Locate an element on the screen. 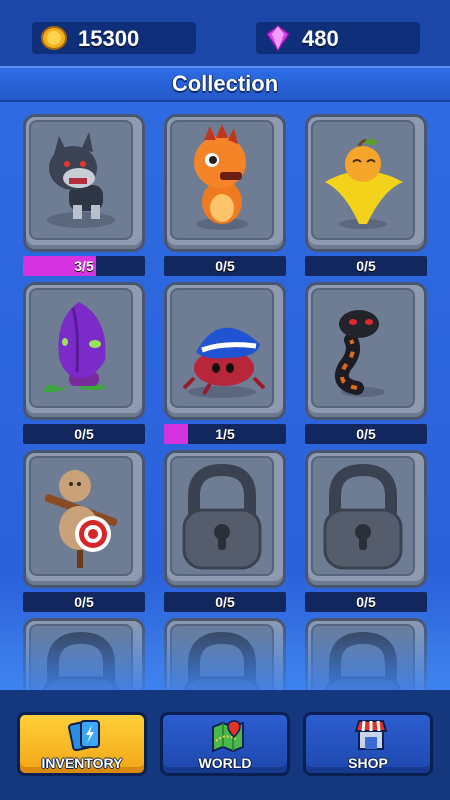 Image resolution: width=450 pixels, height=800 pixels. shop-tab-button: SHOP is located at coordinates (368, 744).